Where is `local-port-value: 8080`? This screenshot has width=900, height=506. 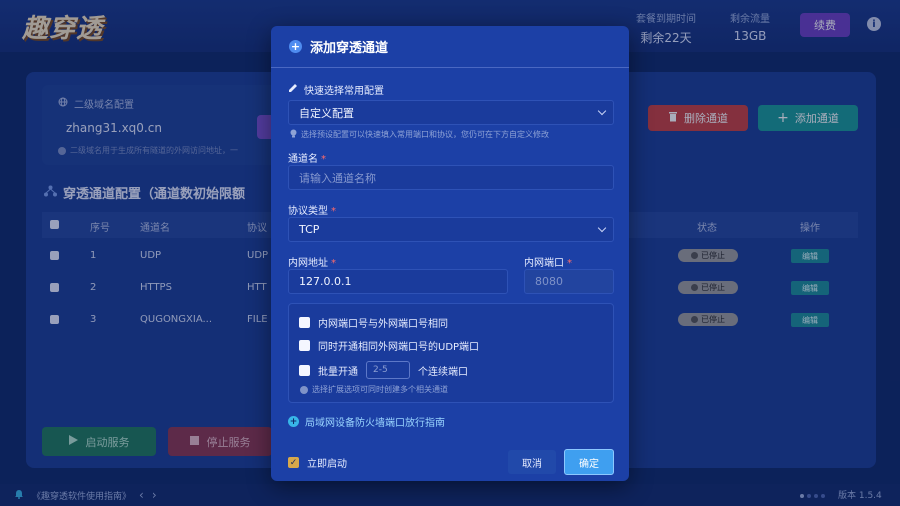
local-port-value: 8080 is located at coordinates (549, 281).